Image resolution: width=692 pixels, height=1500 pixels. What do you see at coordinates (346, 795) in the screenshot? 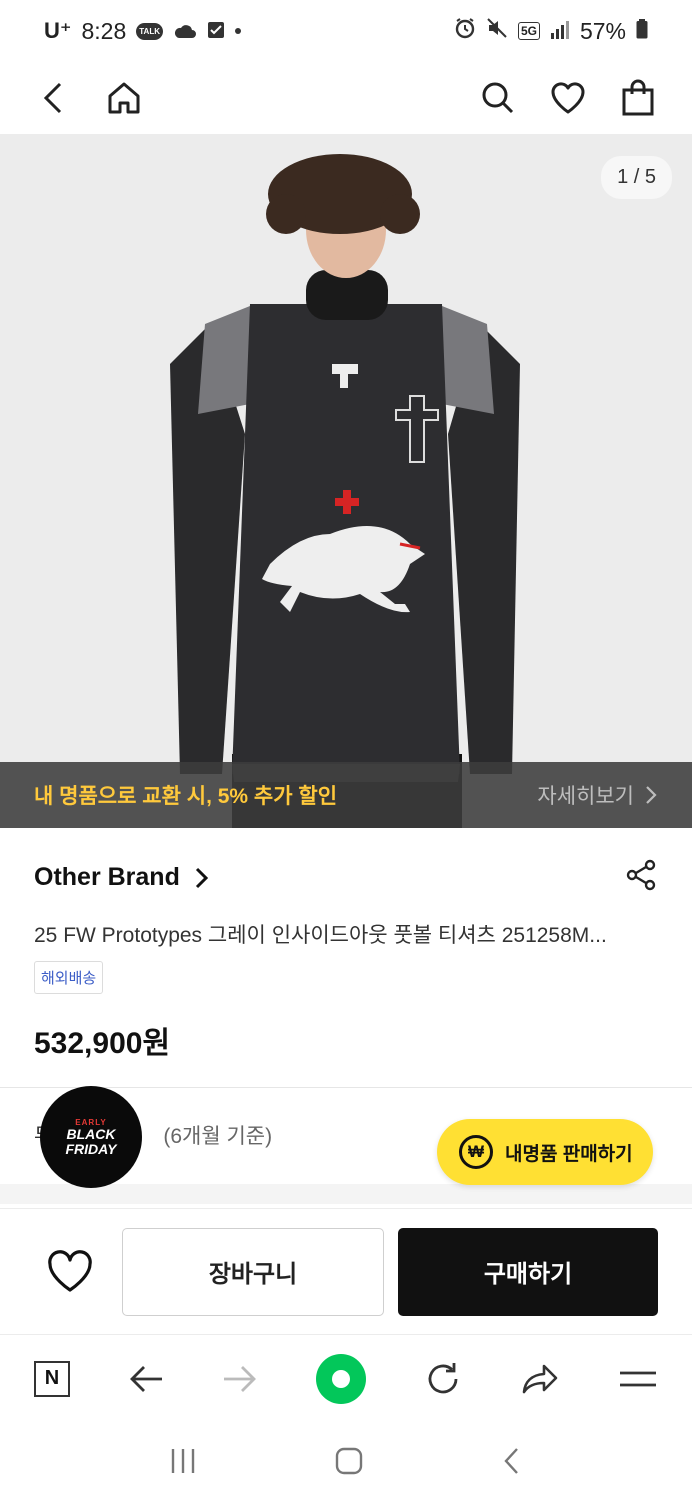
I see `exchange-promo-banner: 내 명품으로 교환 시, 5% 추가 할인 자세히보기` at bounding box center [346, 795].